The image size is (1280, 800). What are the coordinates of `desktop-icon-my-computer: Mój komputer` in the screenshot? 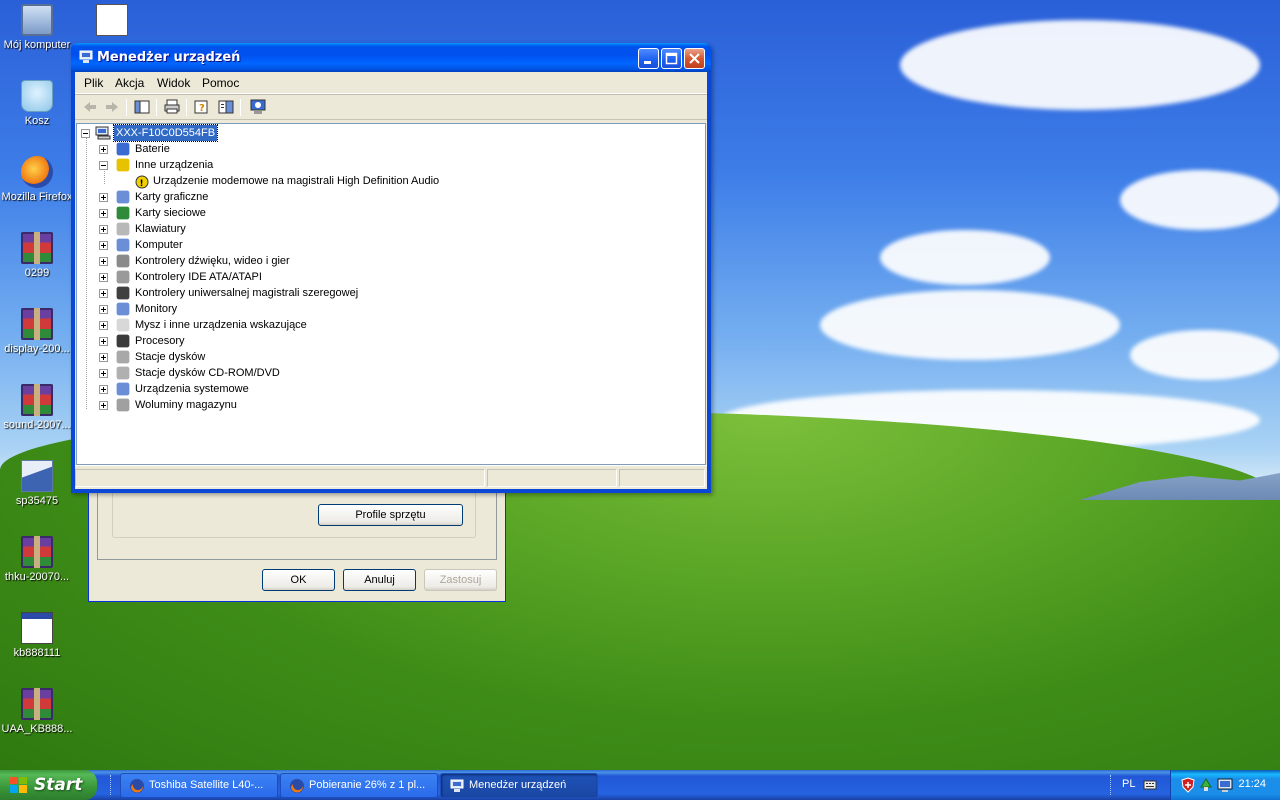 It's located at (37, 27).